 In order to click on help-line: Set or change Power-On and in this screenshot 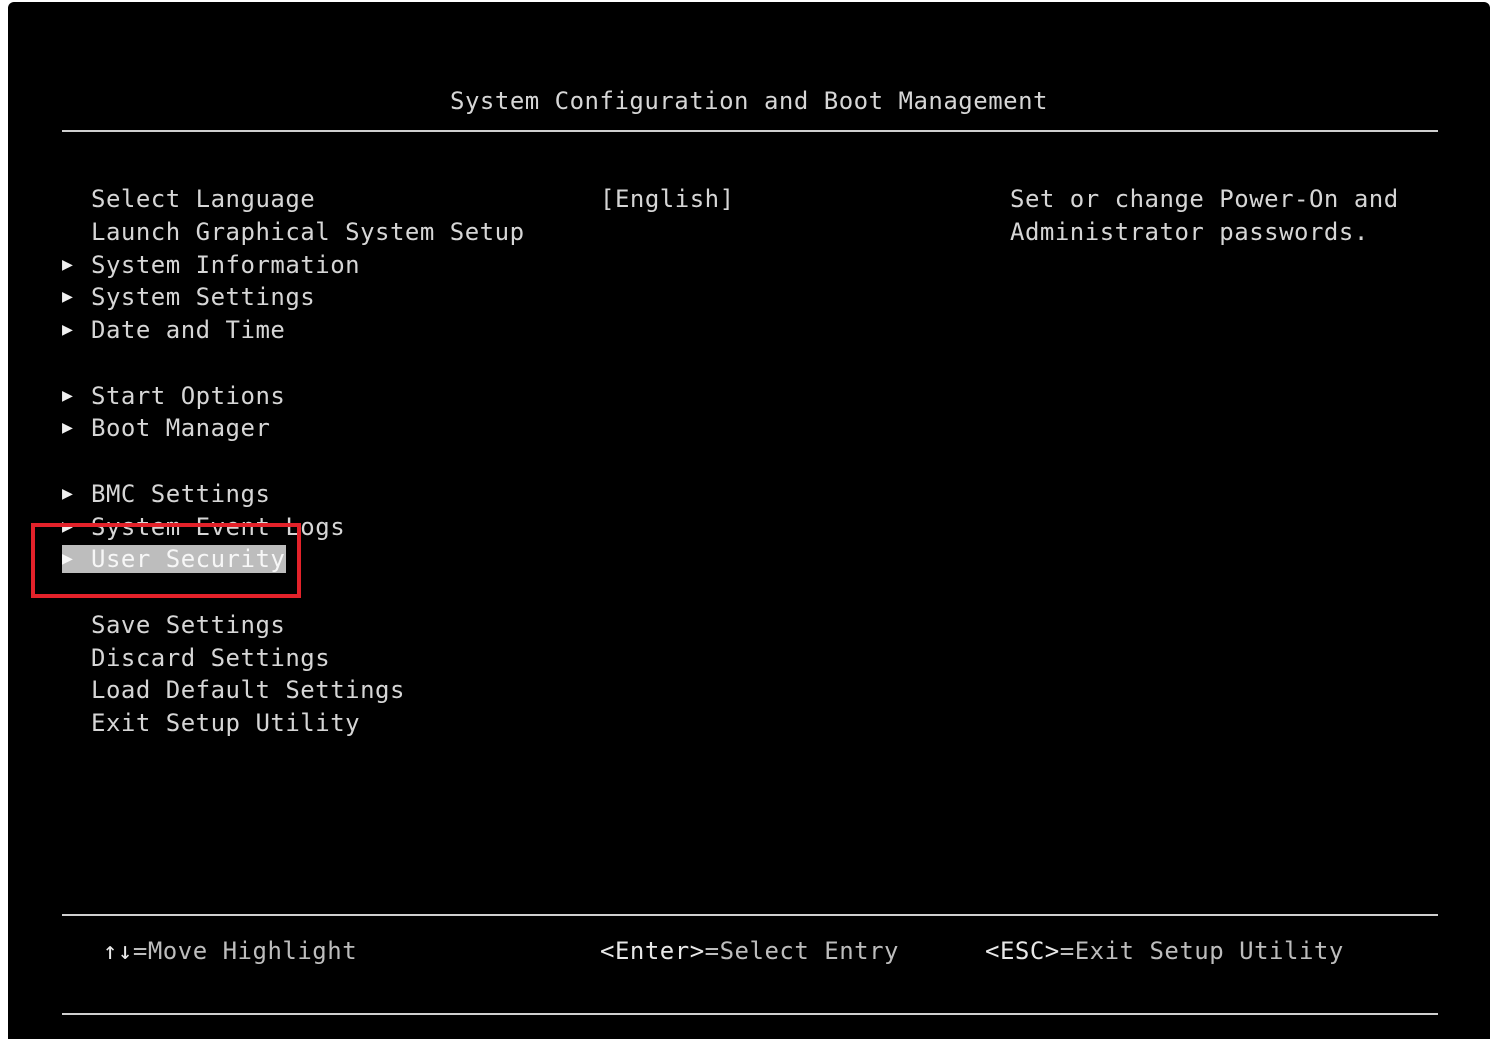, I will do `click(1204, 199)`.